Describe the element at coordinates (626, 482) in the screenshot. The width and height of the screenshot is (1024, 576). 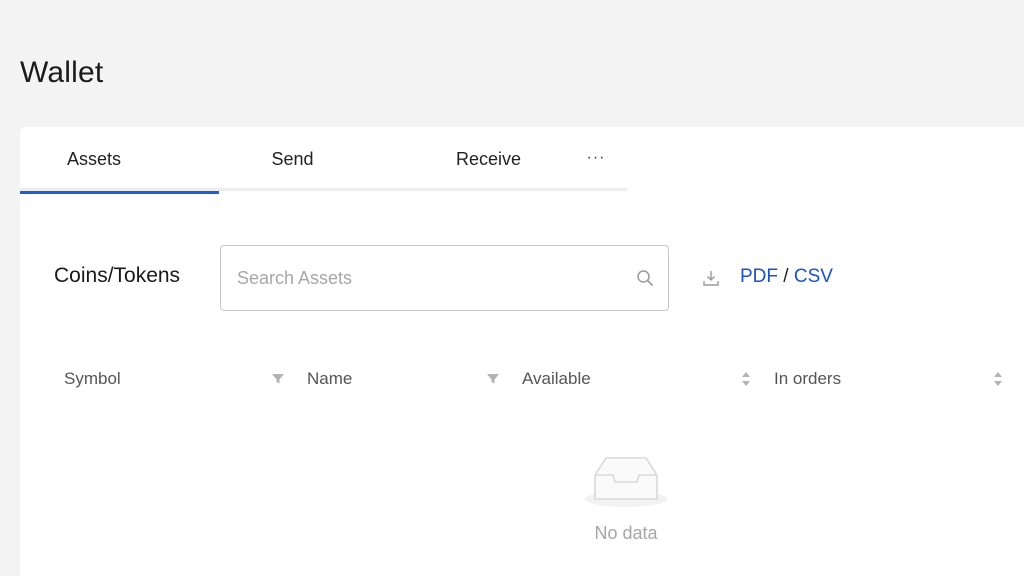
I see `empty-inbox-icon` at that location.